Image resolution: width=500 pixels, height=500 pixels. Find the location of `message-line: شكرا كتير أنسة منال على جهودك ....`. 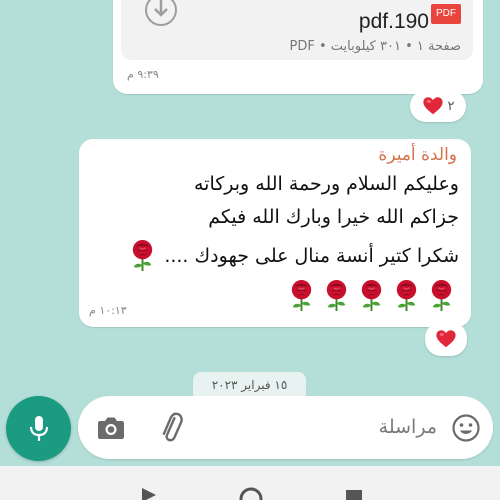

message-line: شكرا كتير أنسة منال على جهودك .... is located at coordinates (311, 255).